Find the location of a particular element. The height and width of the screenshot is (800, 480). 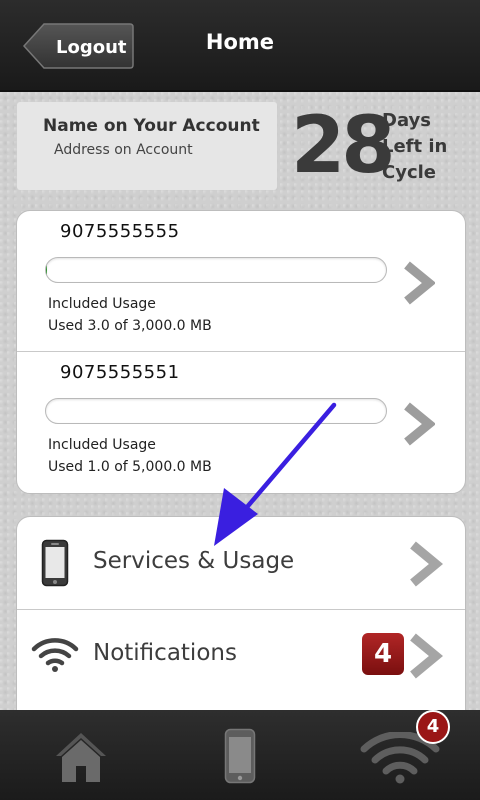

days-caption-line2: Left in is located at coordinates (415, 146).